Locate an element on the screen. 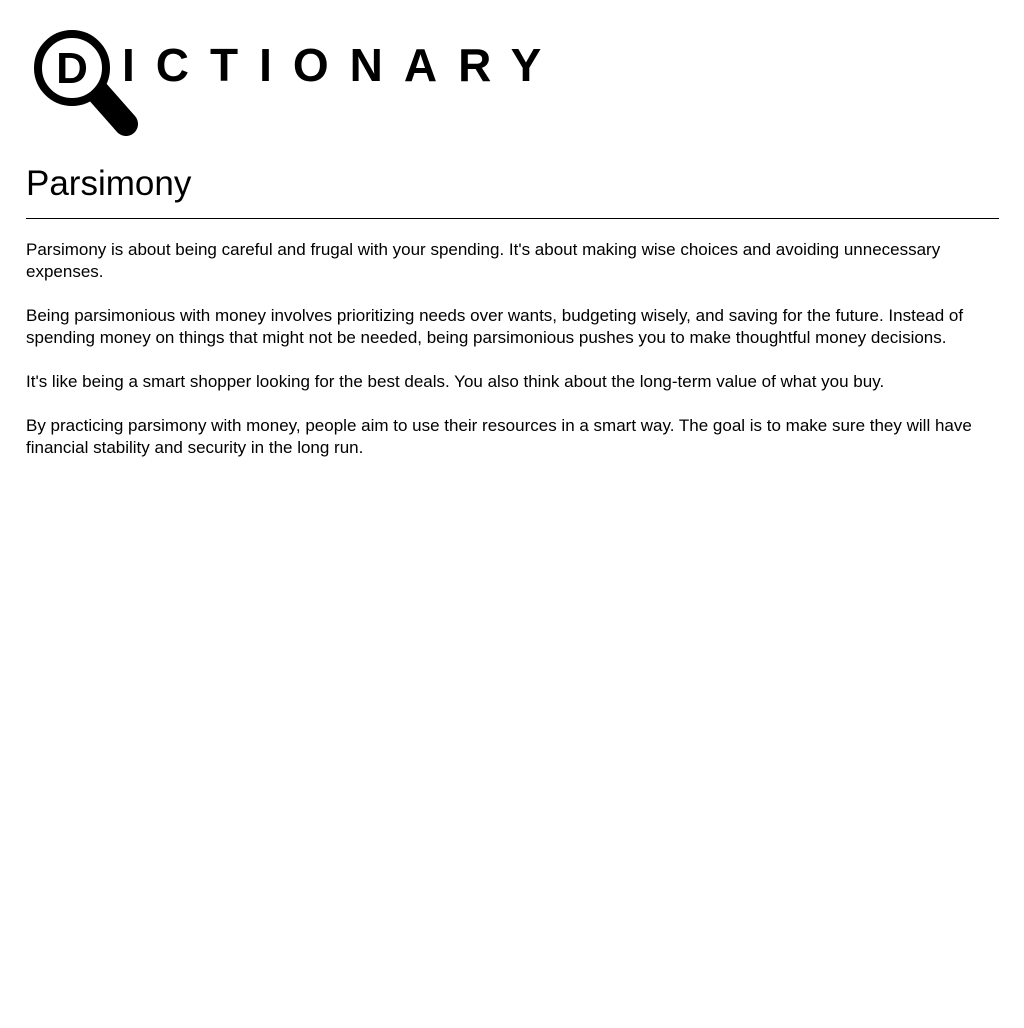  title-divider is located at coordinates (512, 218).